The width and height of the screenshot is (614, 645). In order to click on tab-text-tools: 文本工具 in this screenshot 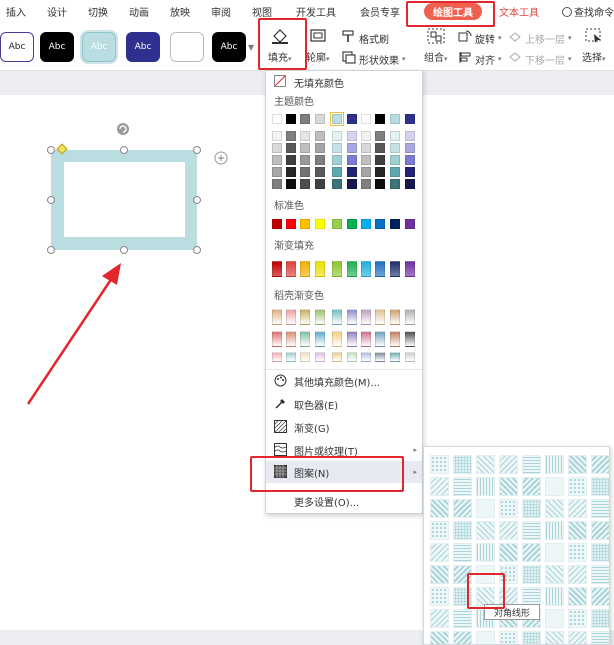, I will do `click(519, 11)`.